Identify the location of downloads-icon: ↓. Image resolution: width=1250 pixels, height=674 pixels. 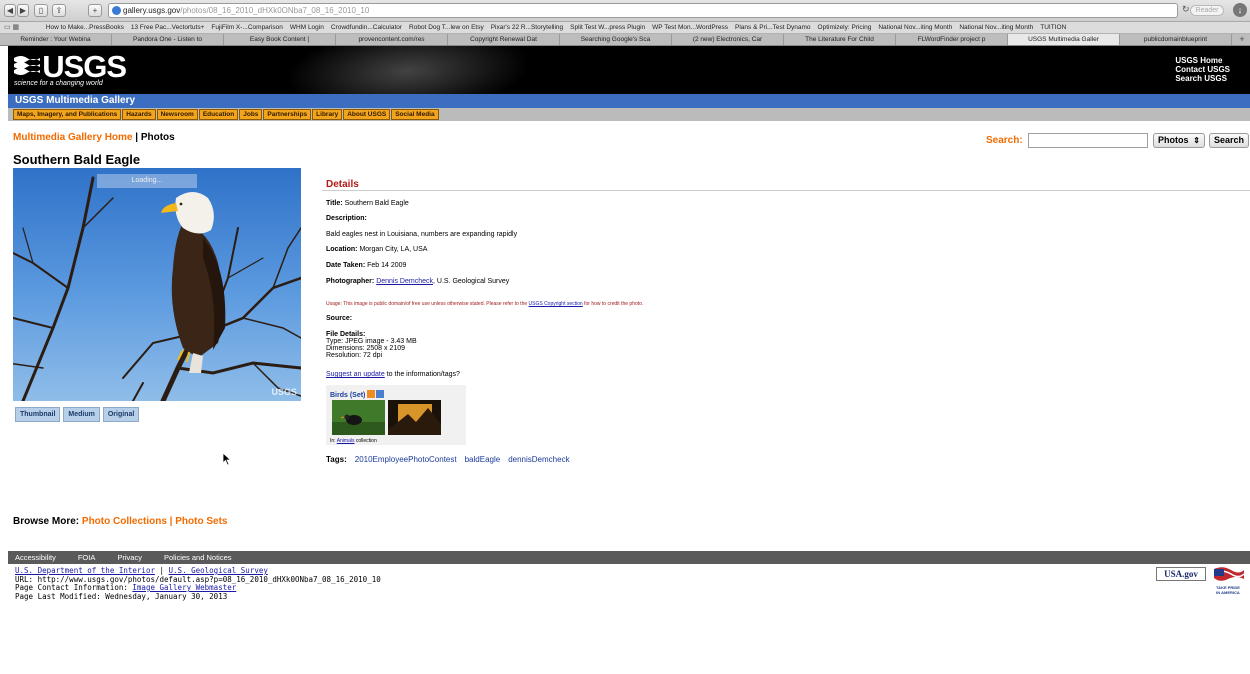
(1240, 10).